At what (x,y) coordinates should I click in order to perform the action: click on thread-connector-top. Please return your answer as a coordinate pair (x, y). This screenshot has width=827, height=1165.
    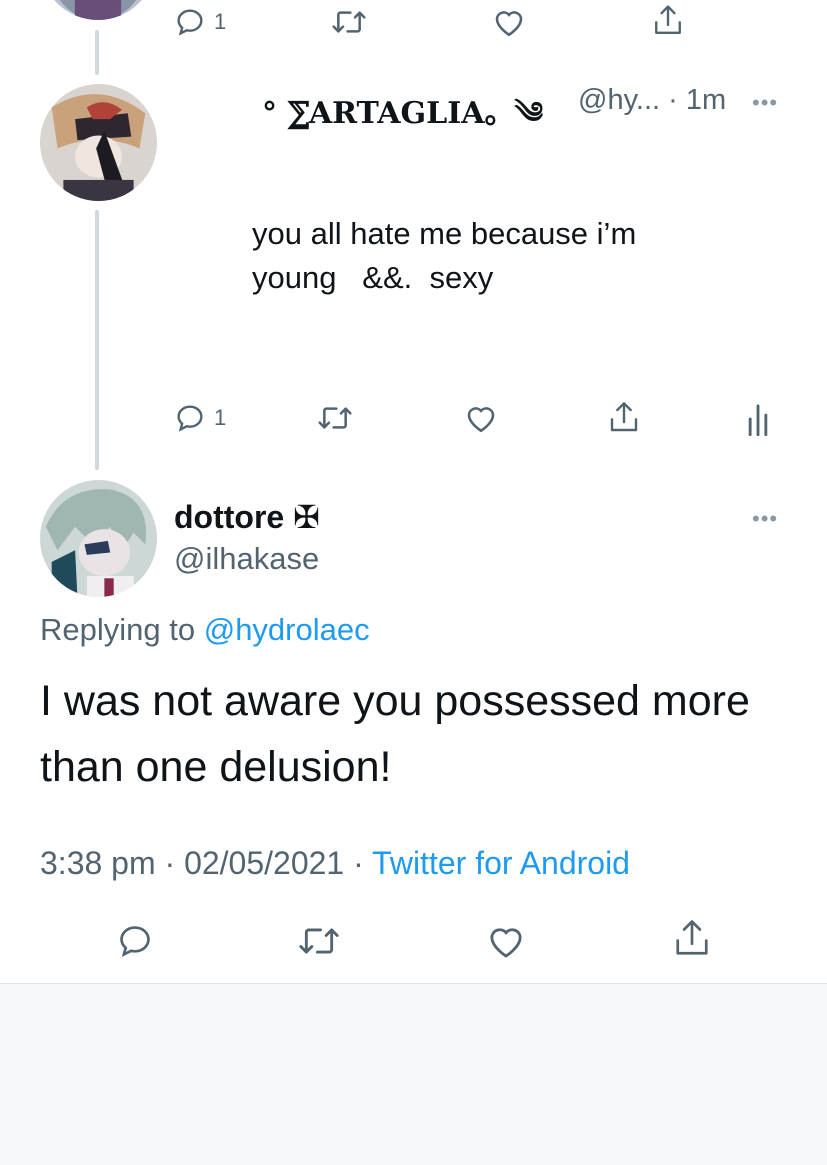
    Looking at the image, I should click on (97, 52).